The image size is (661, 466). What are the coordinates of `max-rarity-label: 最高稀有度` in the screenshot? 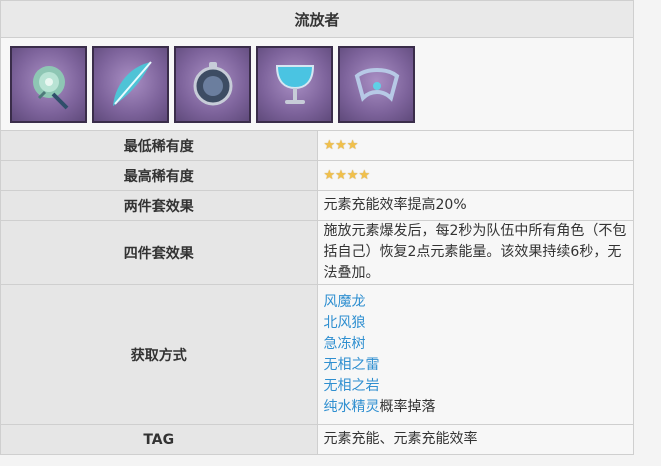 It's located at (159, 175).